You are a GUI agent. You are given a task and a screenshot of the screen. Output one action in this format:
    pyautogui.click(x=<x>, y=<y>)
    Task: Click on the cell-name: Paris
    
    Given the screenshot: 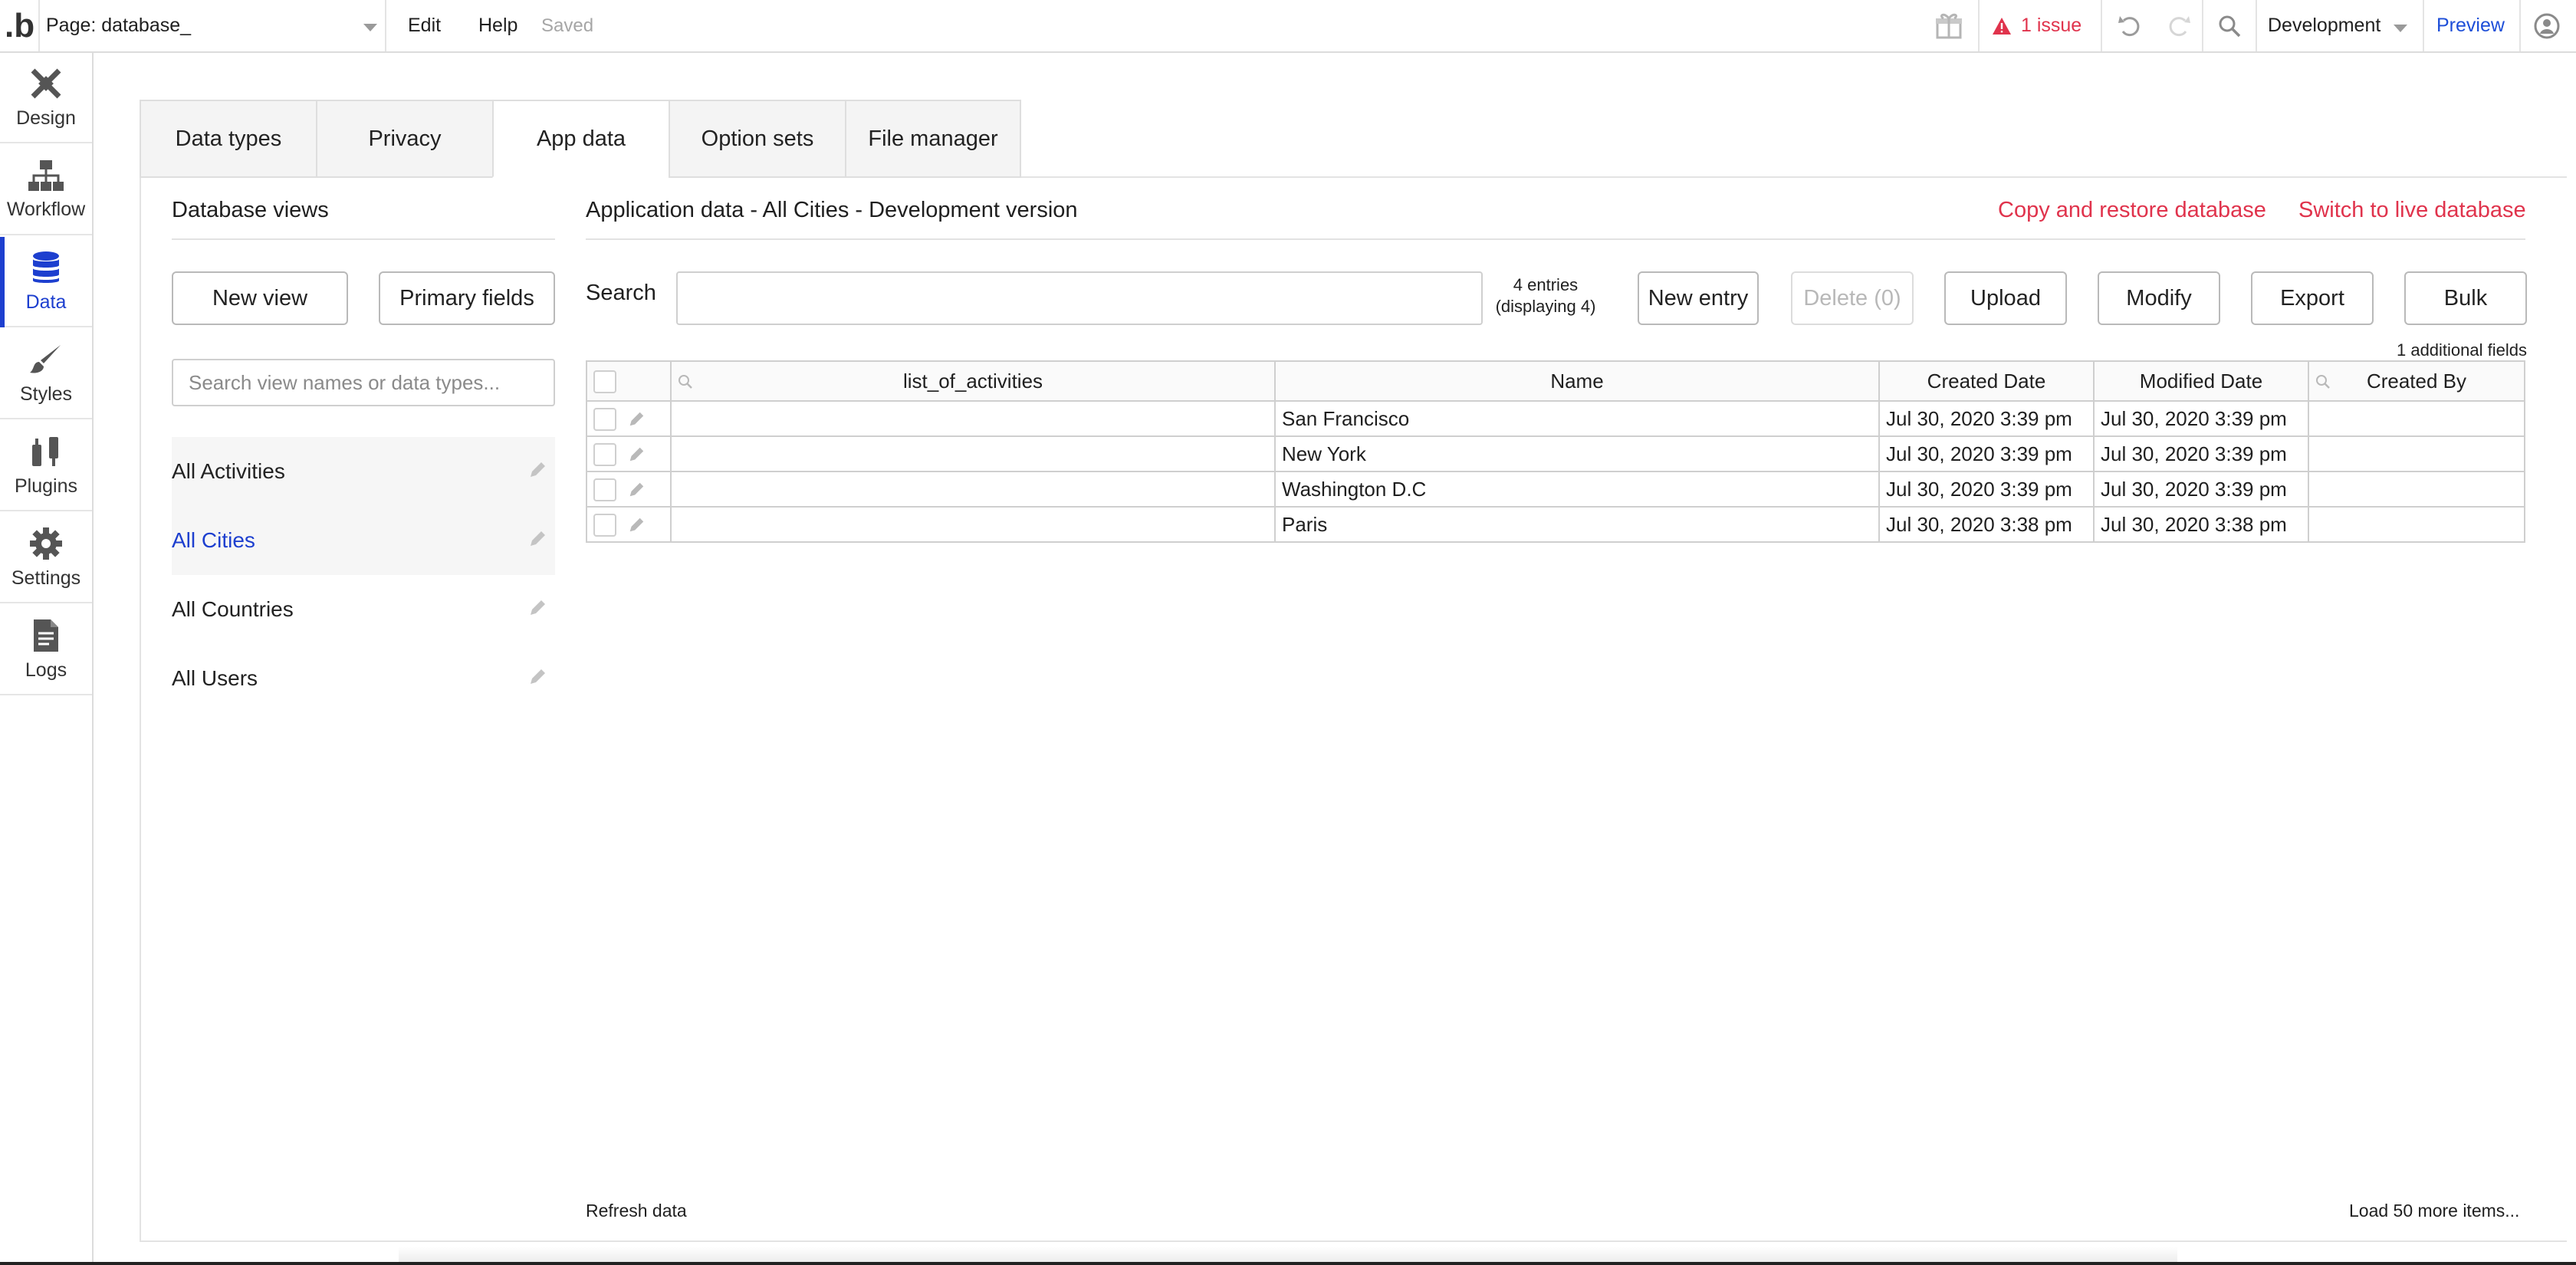 What is the action you would take?
    pyautogui.click(x=1577, y=525)
    